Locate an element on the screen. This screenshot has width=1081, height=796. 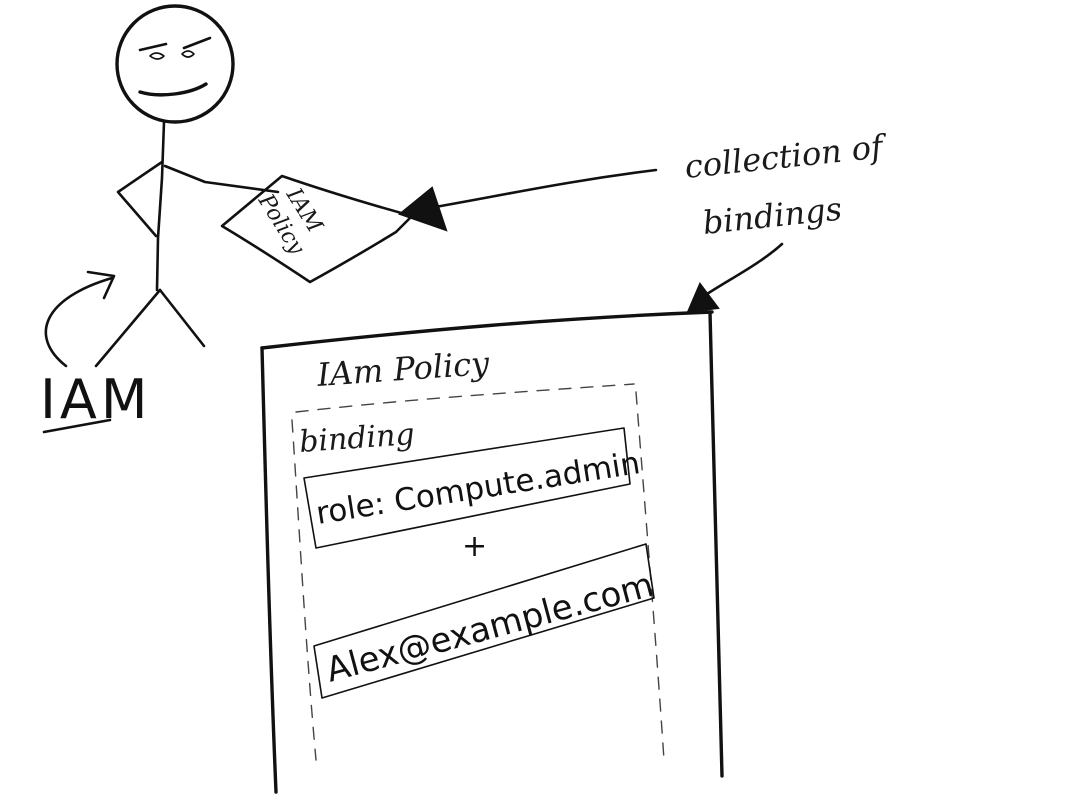
policy-title: IAm Policy is located at coordinates (403, 369).